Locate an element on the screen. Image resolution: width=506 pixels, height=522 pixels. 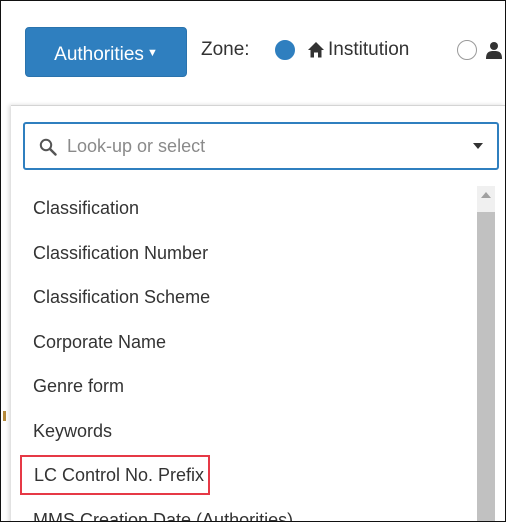
option-list-scrollbar is located at coordinates (486, 353).